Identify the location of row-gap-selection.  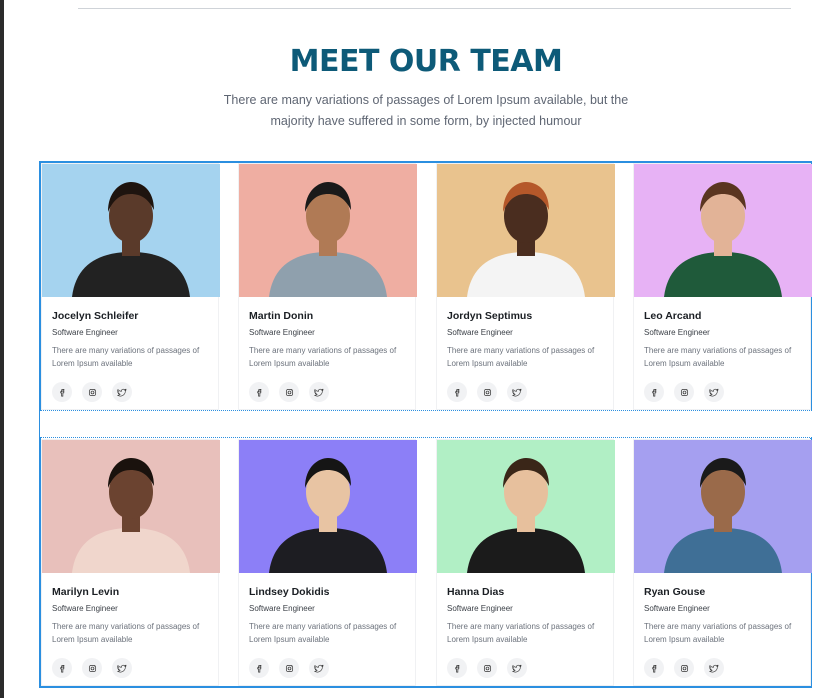
(426, 424).